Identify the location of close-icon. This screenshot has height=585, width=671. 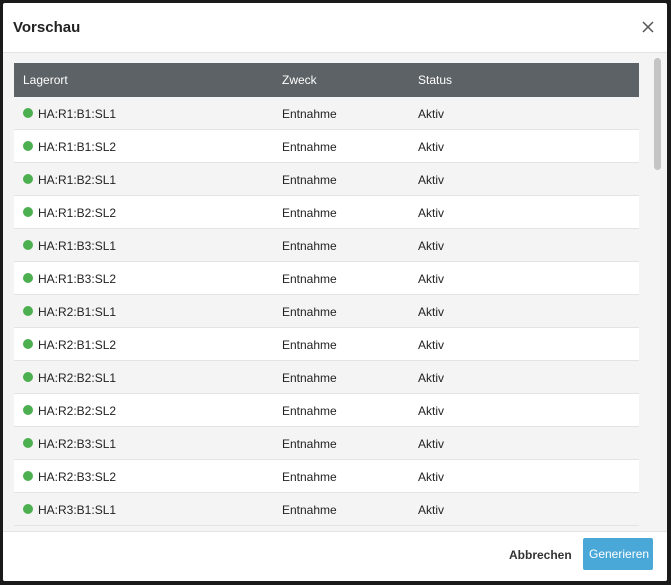
(648, 27).